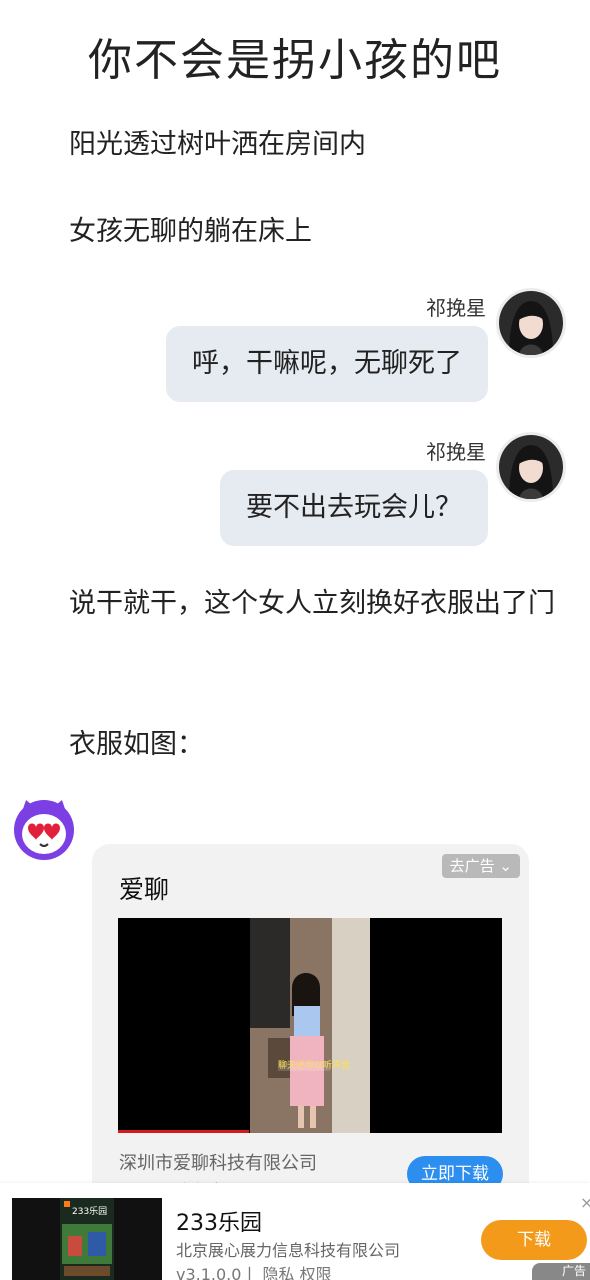  What do you see at coordinates (288, 1250) in the screenshot?
I see `bottom-ad-company: 北京展心展力信息科技有限公司` at bounding box center [288, 1250].